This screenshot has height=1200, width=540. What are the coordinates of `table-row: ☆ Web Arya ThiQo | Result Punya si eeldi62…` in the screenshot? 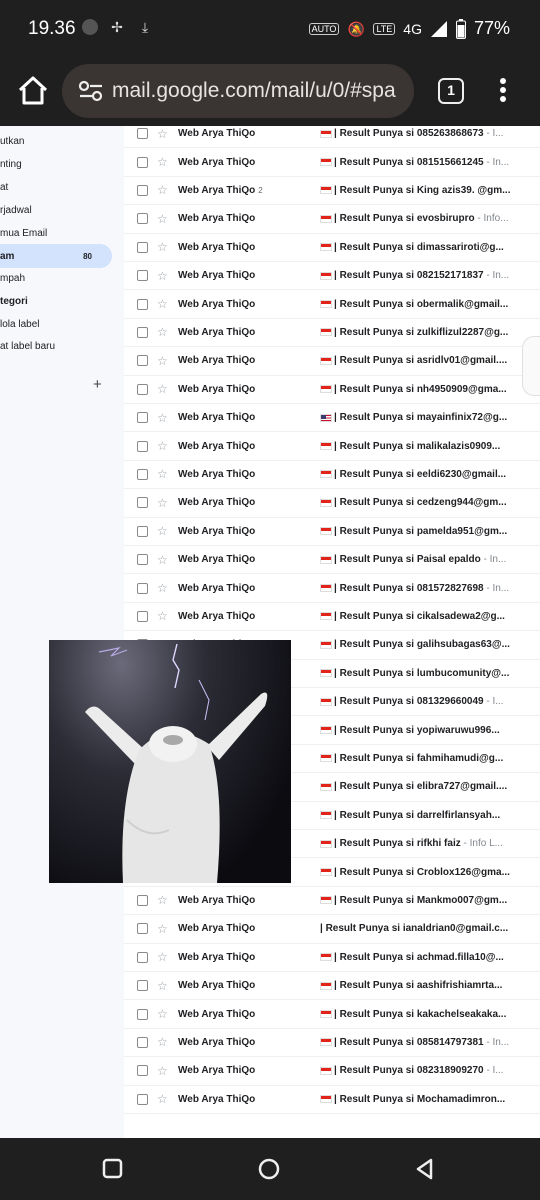 It's located at (332, 475).